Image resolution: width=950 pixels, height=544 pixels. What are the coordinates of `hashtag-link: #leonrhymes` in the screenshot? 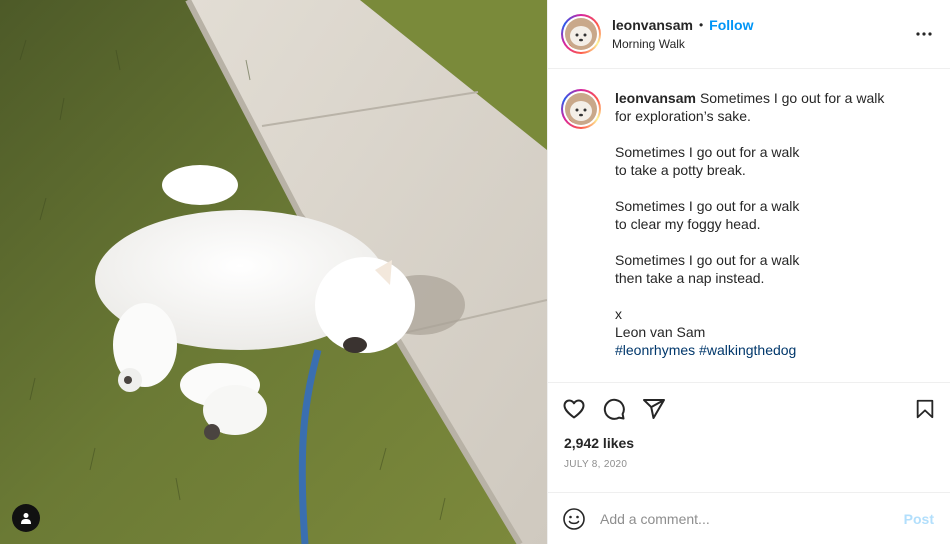 It's located at (655, 350).